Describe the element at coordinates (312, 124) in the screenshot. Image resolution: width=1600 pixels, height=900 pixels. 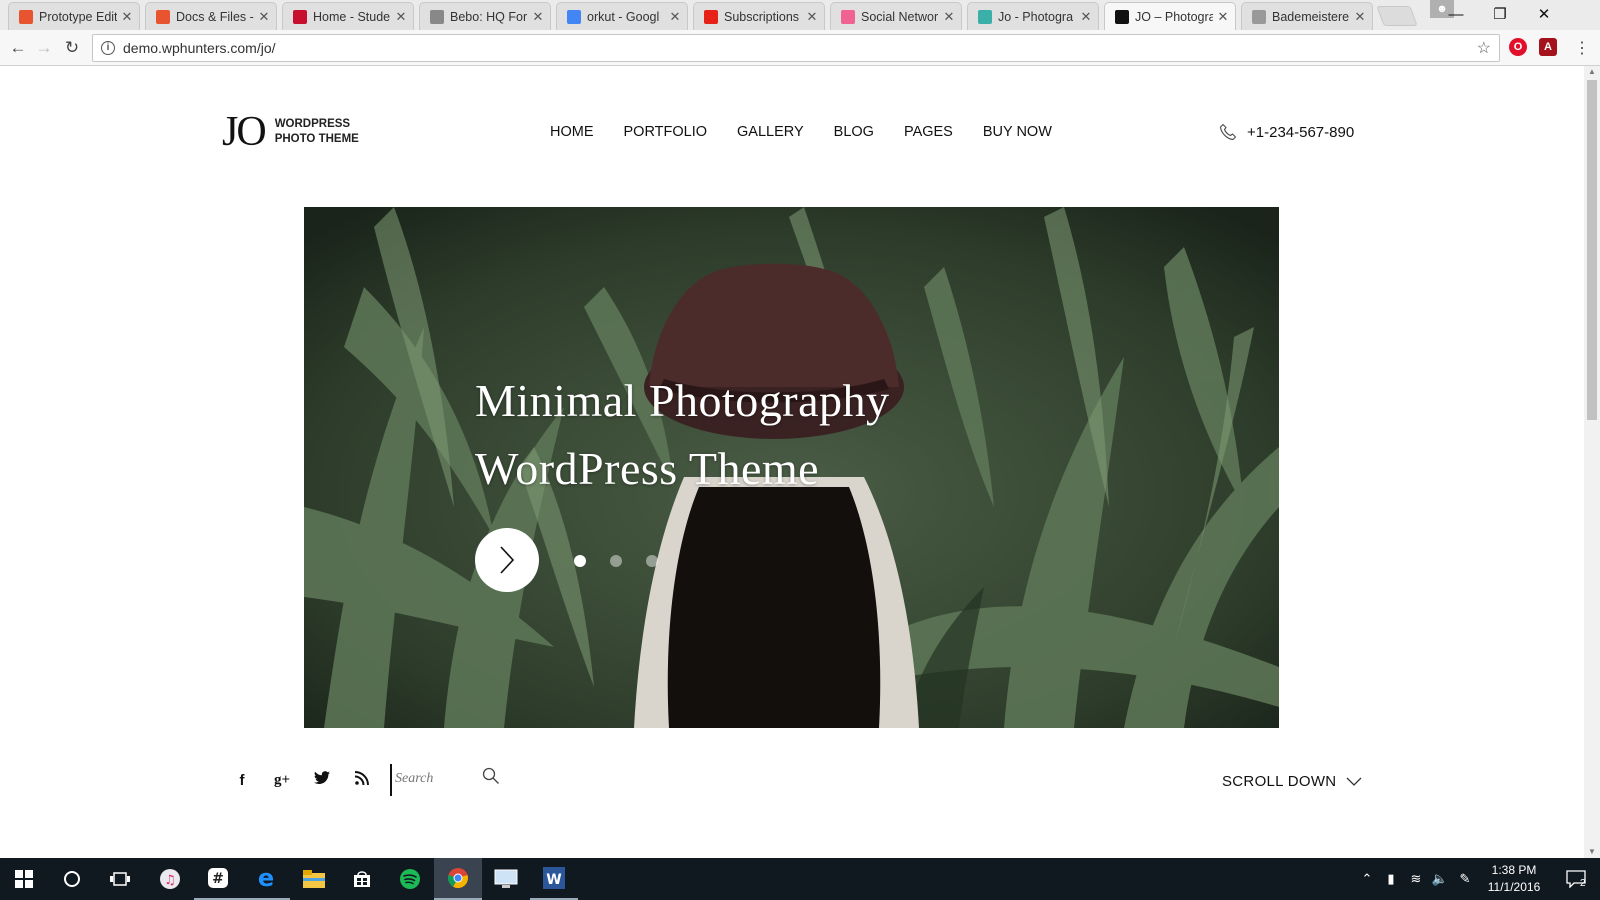
I see `logo-line-1: WORDPRESS` at that location.